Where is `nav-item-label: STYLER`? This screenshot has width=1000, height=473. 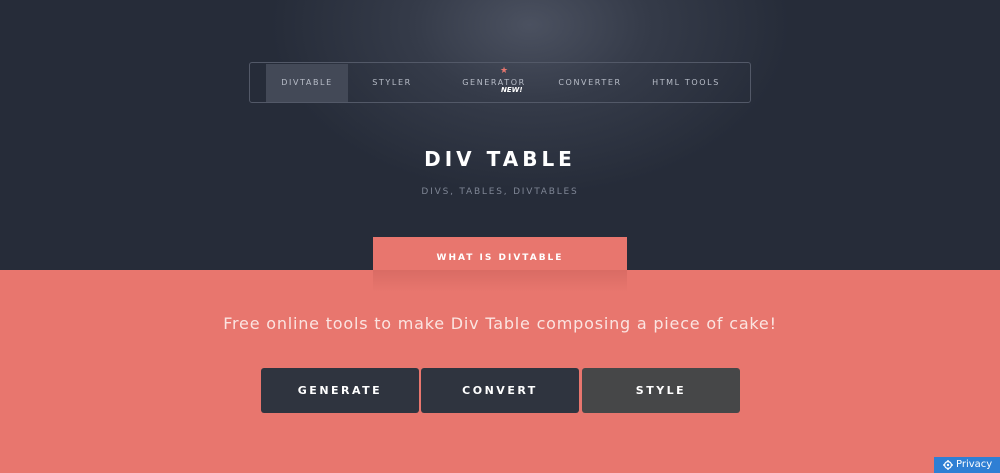
nav-item-label: STYLER is located at coordinates (392, 82).